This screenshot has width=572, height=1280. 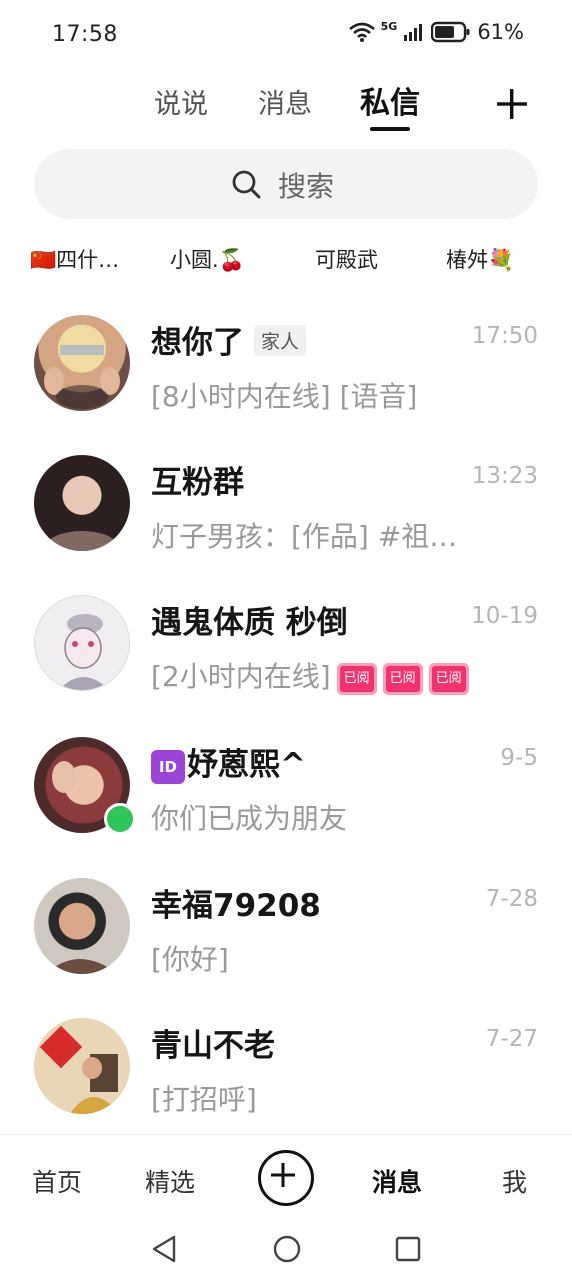 What do you see at coordinates (480, 259) in the screenshot?
I see `friend-chip: 椿舛💐` at bounding box center [480, 259].